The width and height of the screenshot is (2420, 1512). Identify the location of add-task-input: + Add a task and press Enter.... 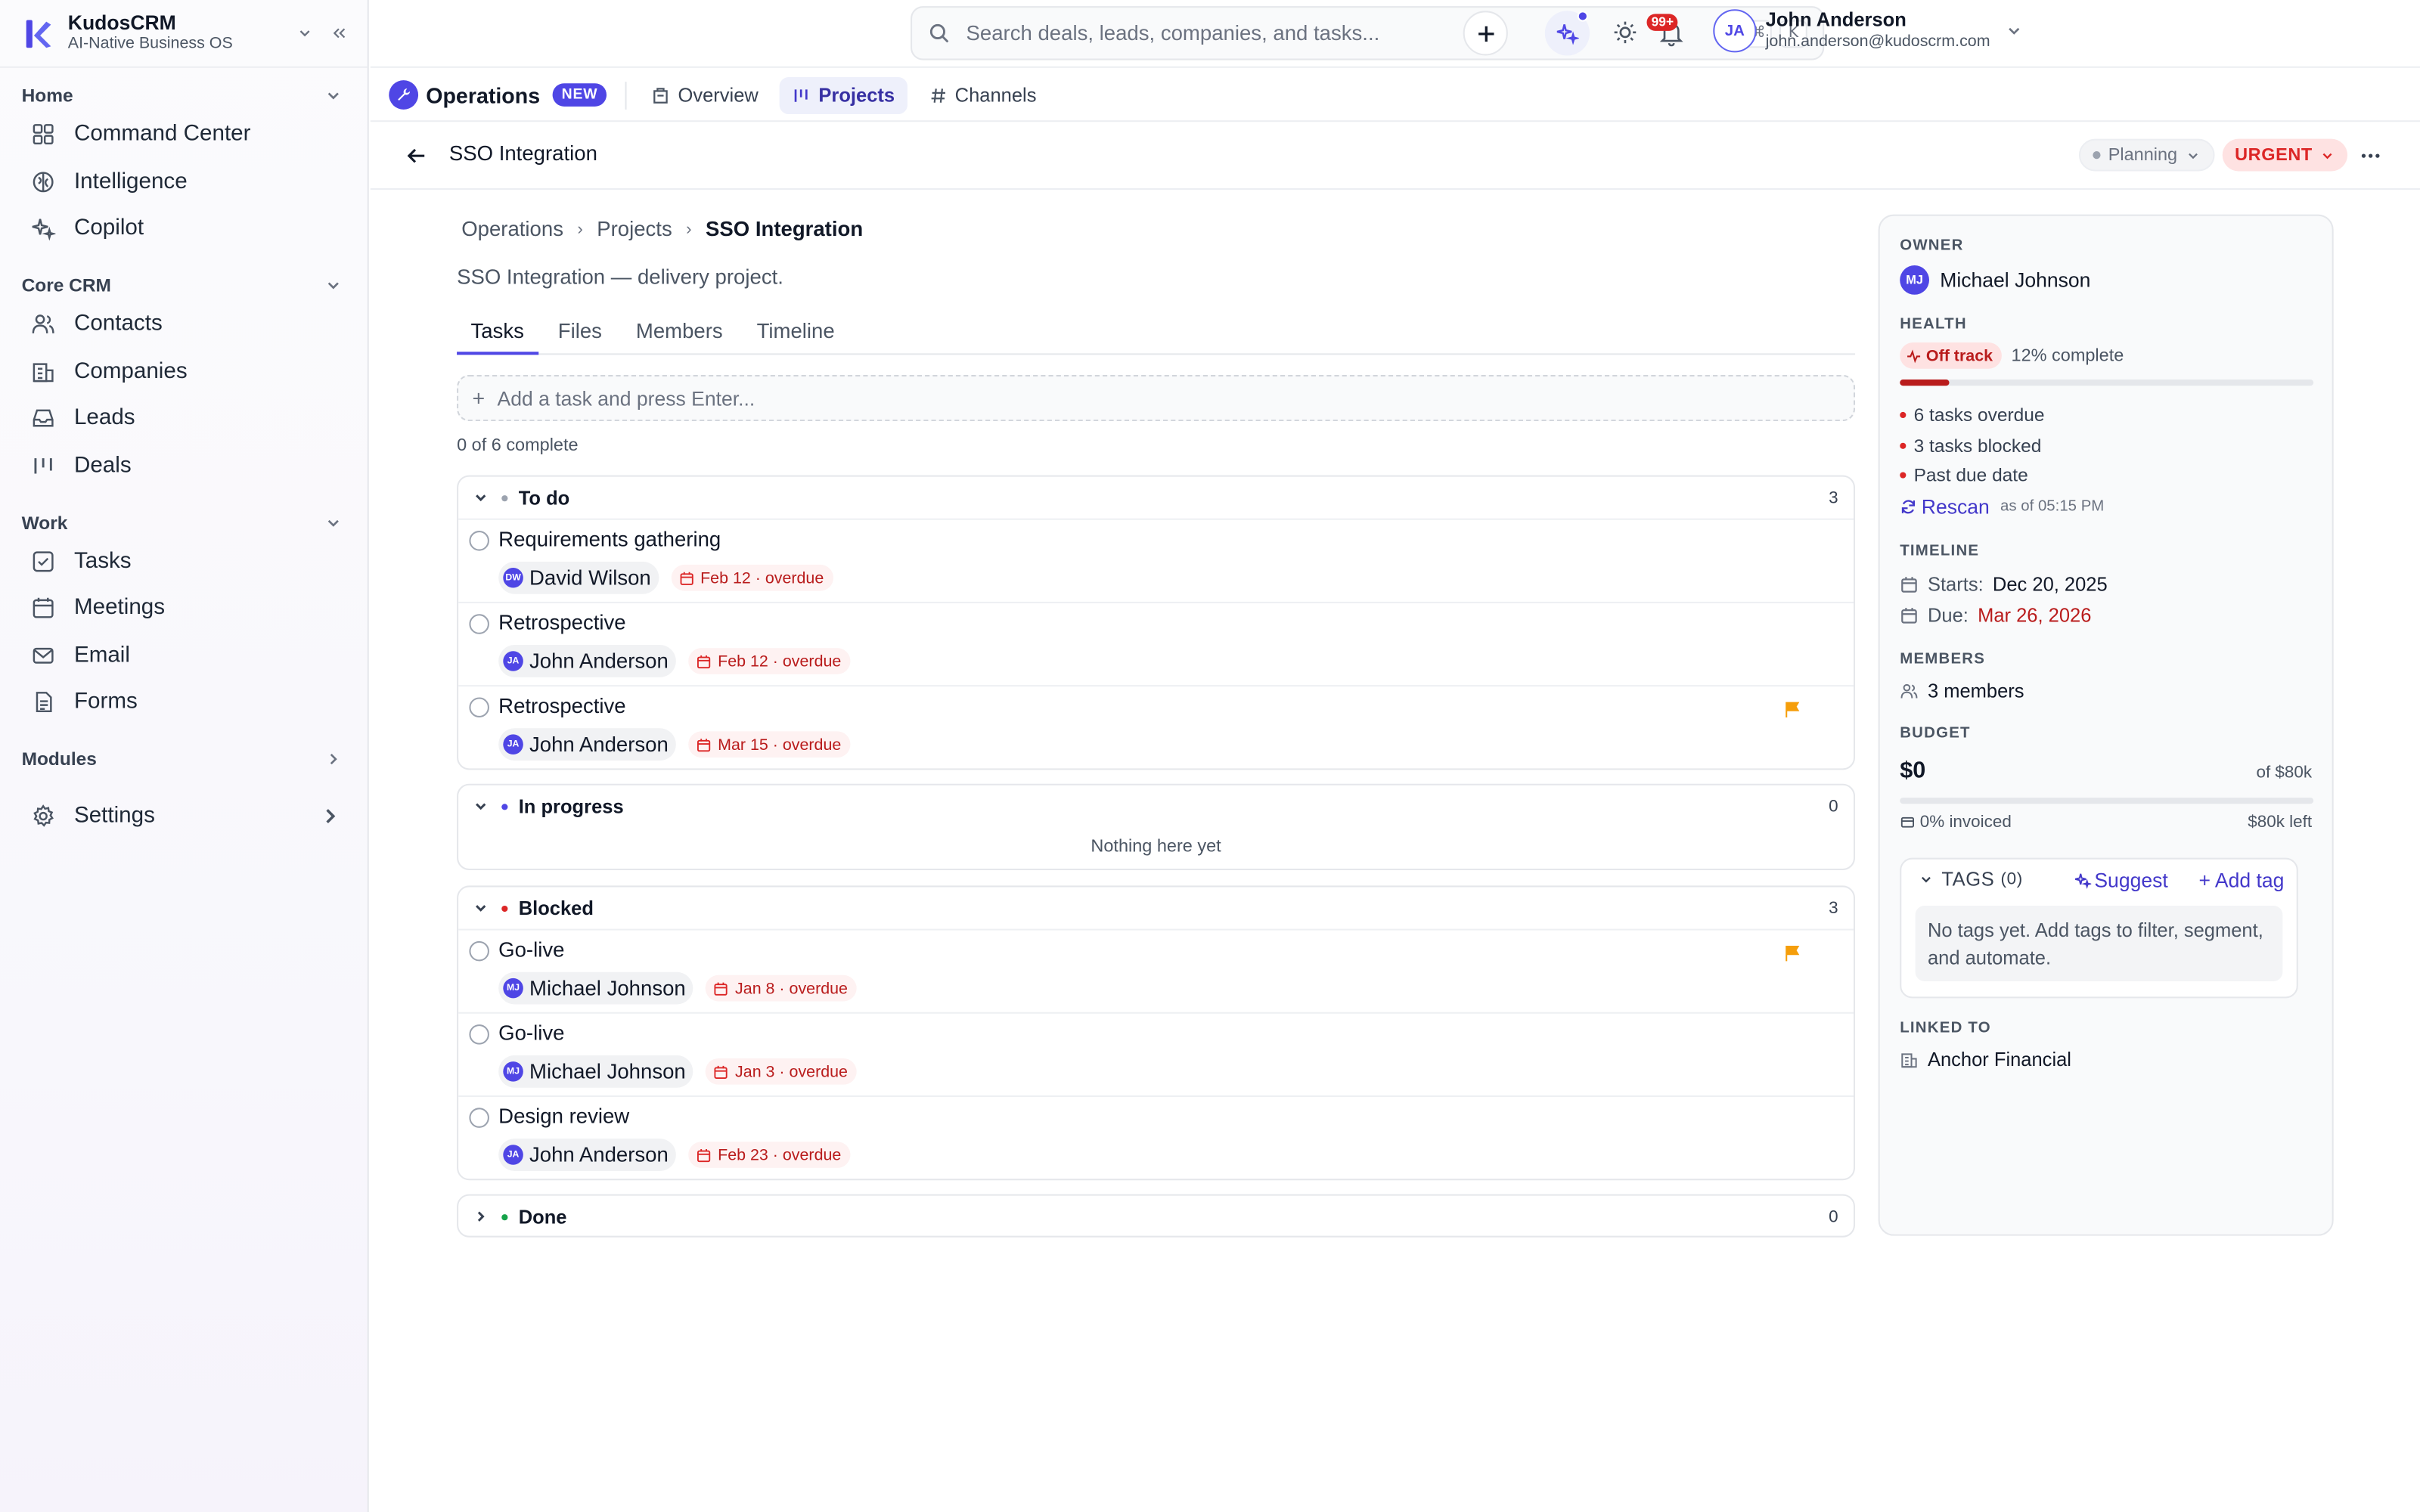
(1156, 398).